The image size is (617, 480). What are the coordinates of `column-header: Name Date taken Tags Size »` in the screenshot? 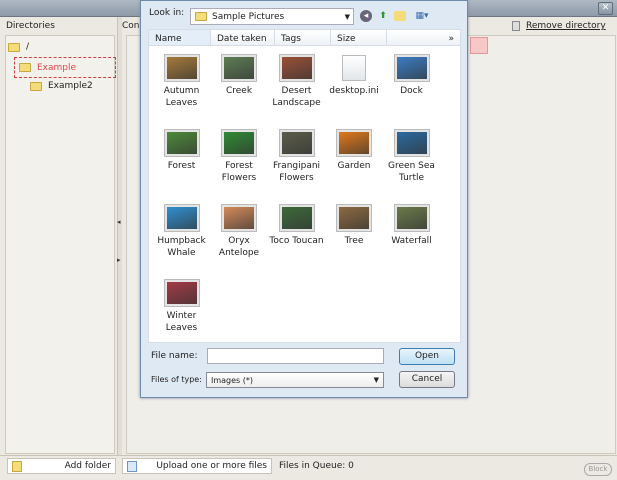 It's located at (304, 37).